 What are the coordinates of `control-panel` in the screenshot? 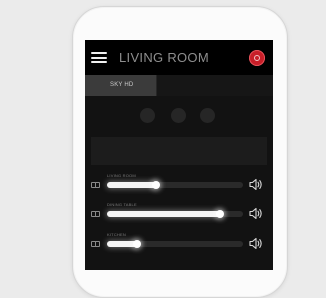 It's located at (179, 151).